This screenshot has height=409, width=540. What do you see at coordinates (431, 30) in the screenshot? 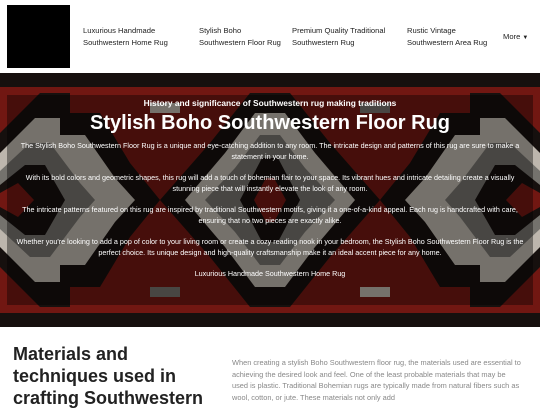
I see `nav-item-label-line1: Rustic Vintage` at bounding box center [431, 30].